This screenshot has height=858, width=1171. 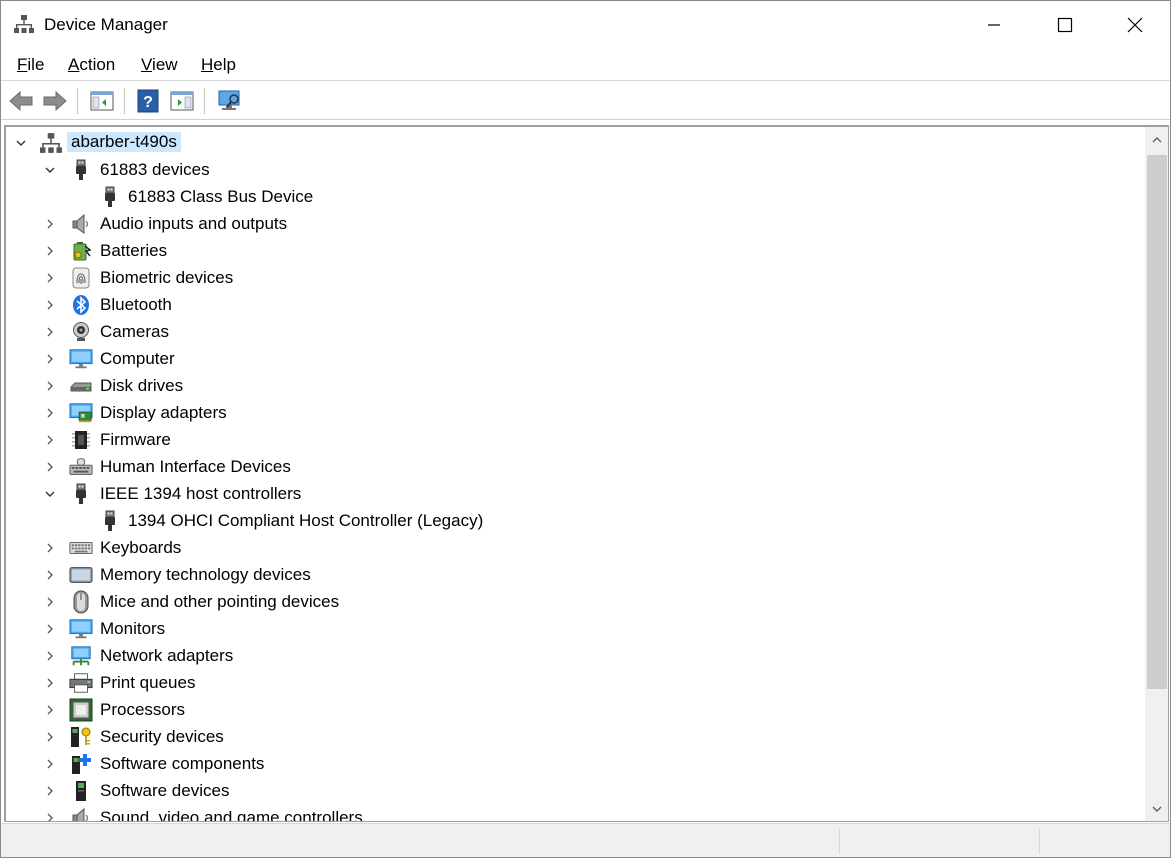 What do you see at coordinates (1135, 24) in the screenshot?
I see `close-button` at bounding box center [1135, 24].